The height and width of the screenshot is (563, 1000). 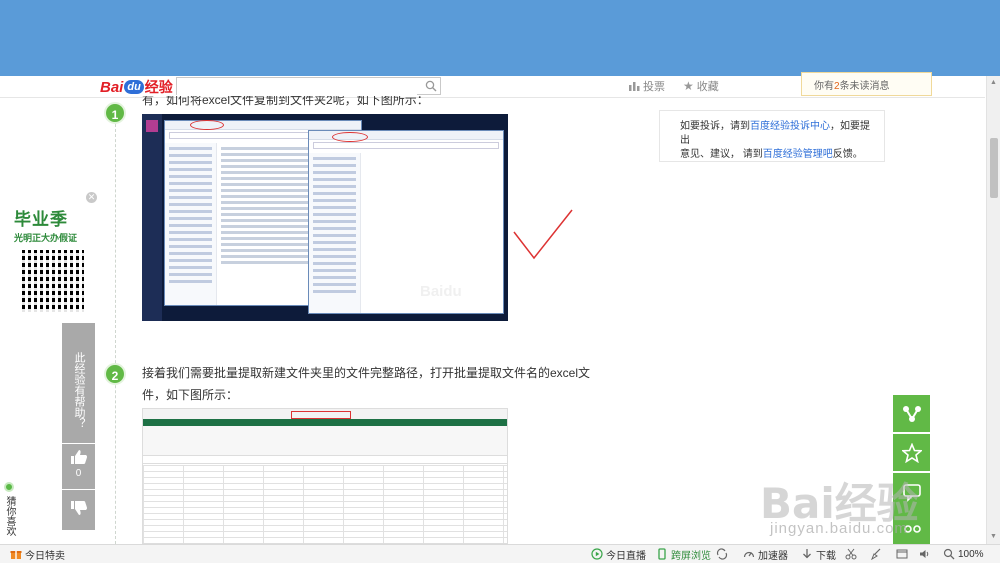 I want to click on thumbs-down-icon, so click(x=78, y=508).